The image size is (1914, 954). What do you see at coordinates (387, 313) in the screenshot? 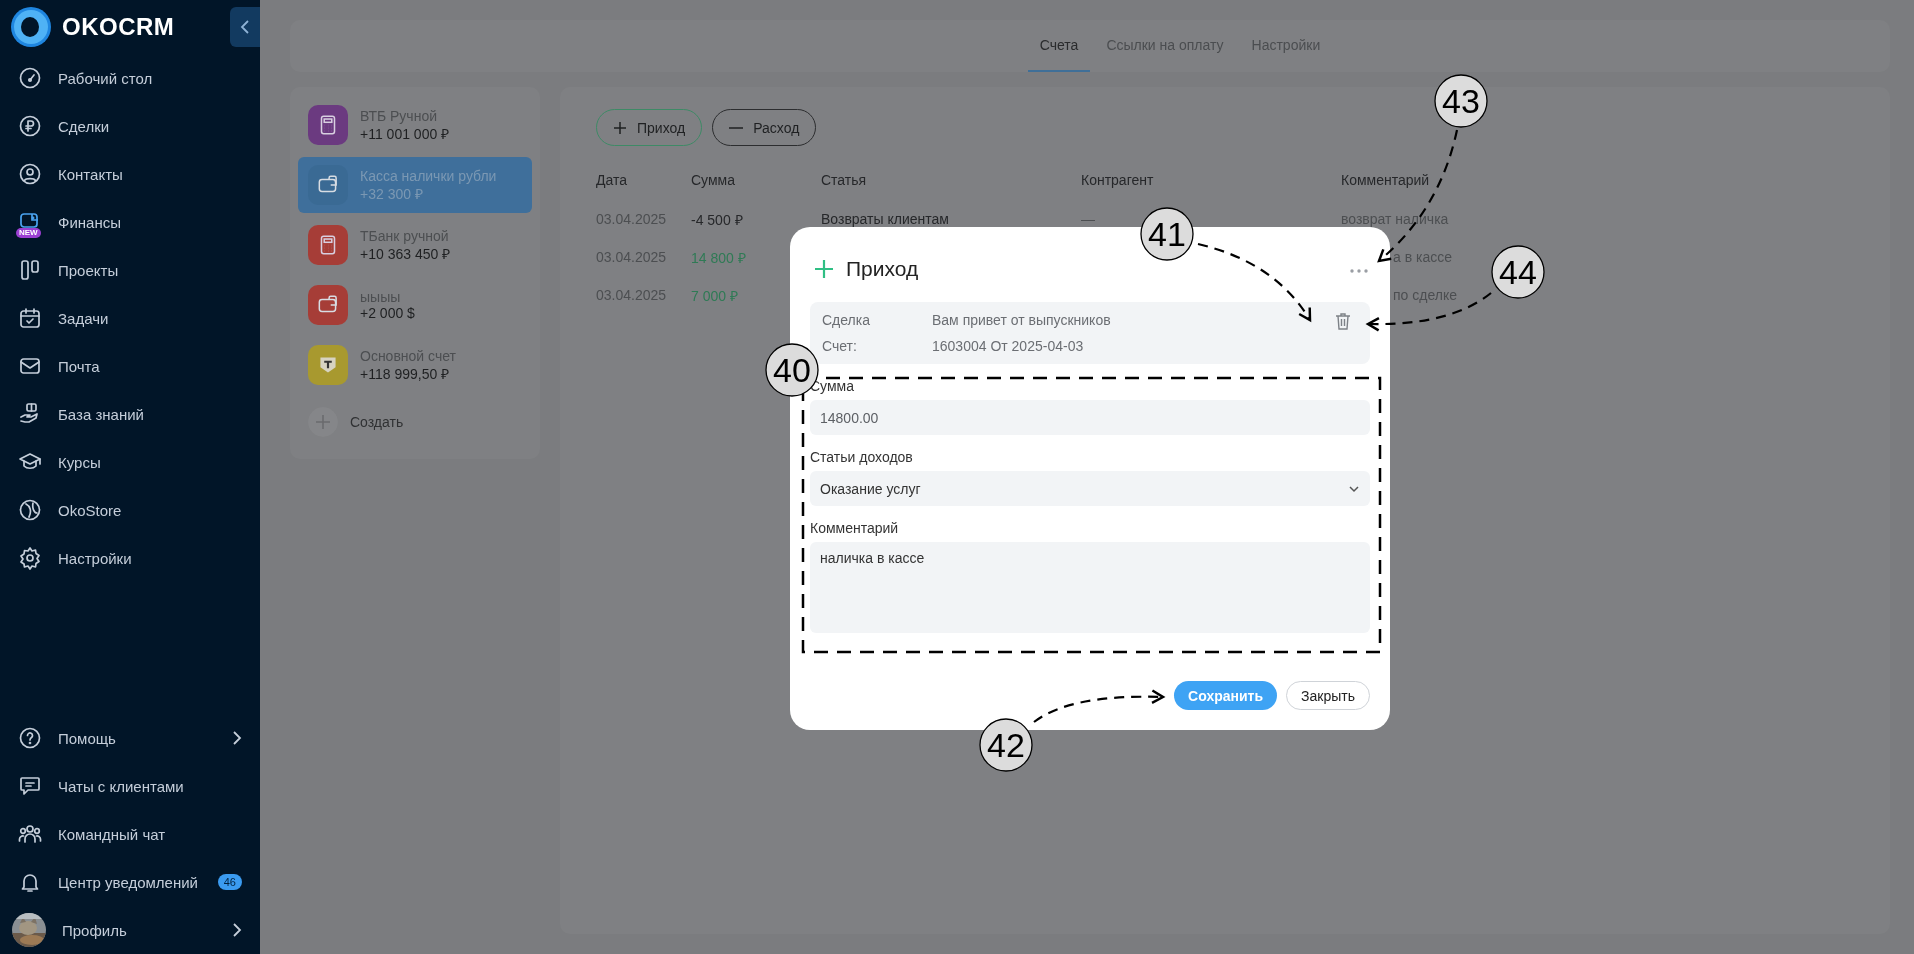
I see `account-balance: +2 000 $` at bounding box center [387, 313].